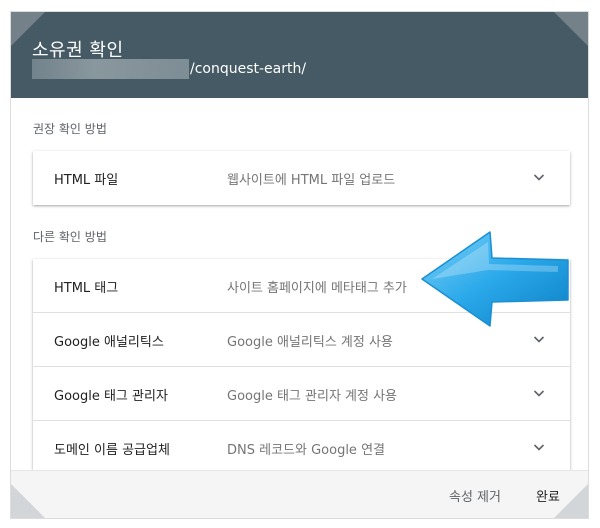 The image size is (600, 528). I want to click on dialog-footer: 속성 제거 완료, so click(299, 494).